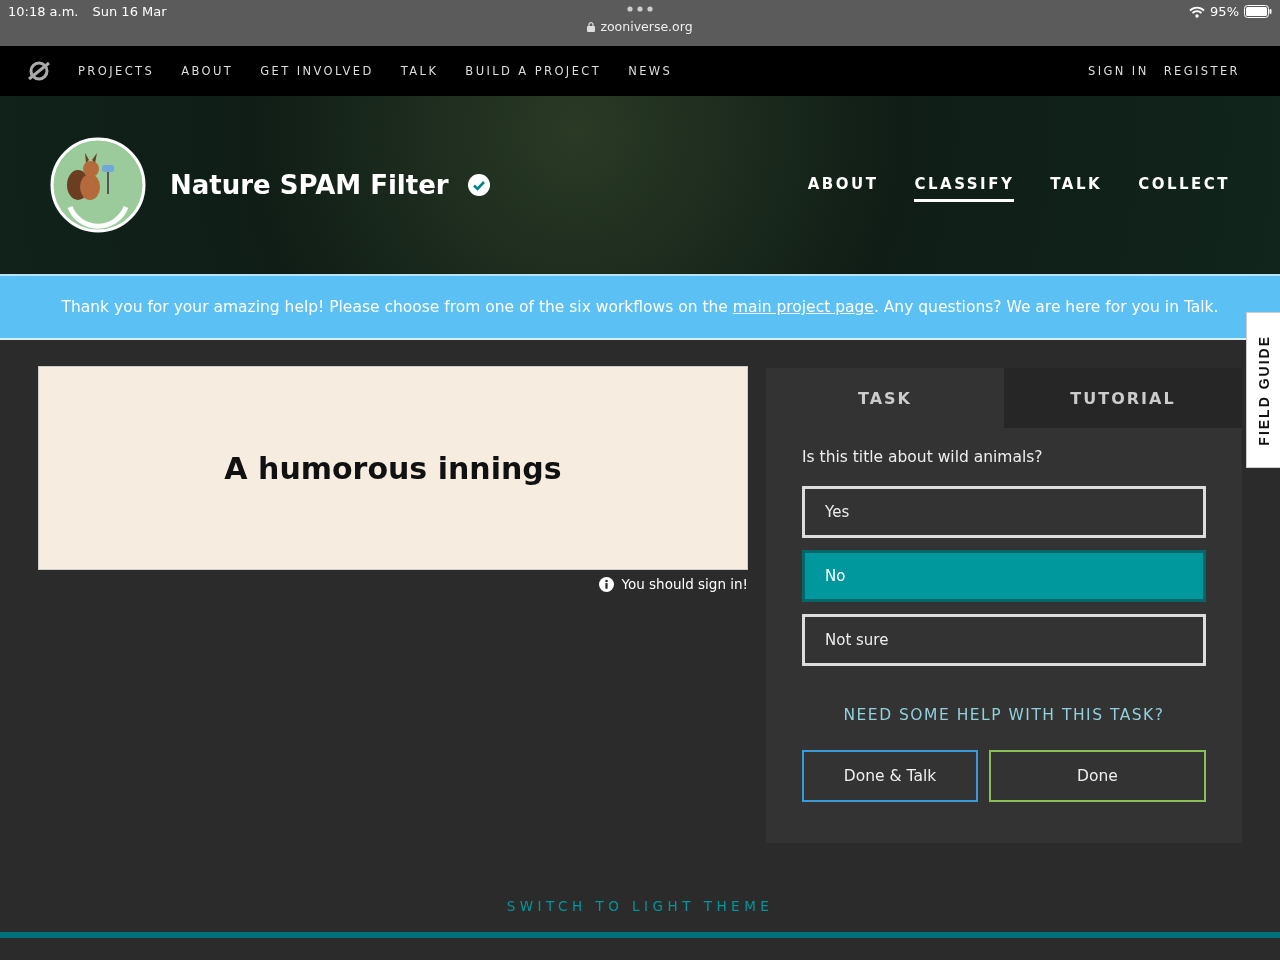 The width and height of the screenshot is (1280, 960). What do you see at coordinates (1263, 390) in the screenshot?
I see `field-guide-tab: FIELD GUIDE` at bounding box center [1263, 390].